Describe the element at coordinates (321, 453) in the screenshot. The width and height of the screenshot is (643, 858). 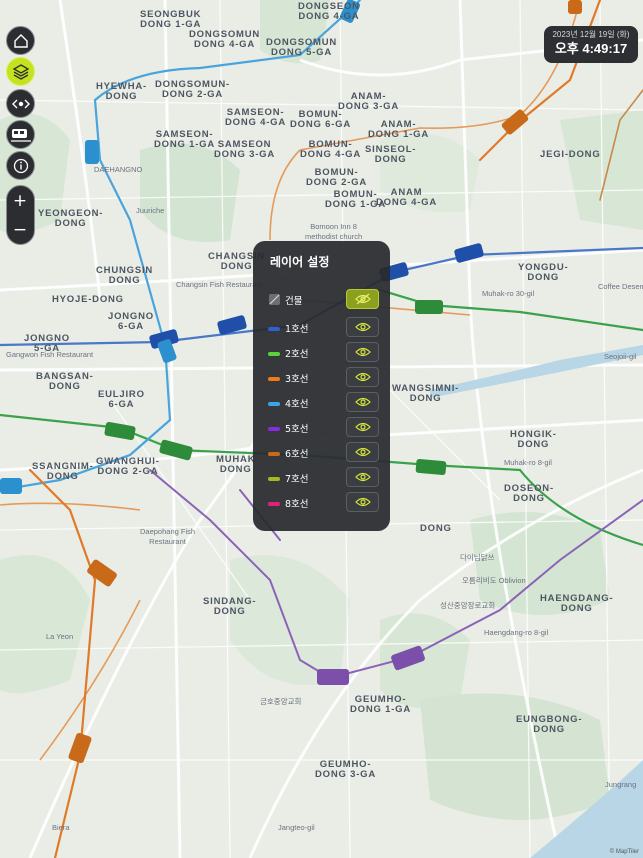
I see `layer-row-line6: 6호선` at that location.